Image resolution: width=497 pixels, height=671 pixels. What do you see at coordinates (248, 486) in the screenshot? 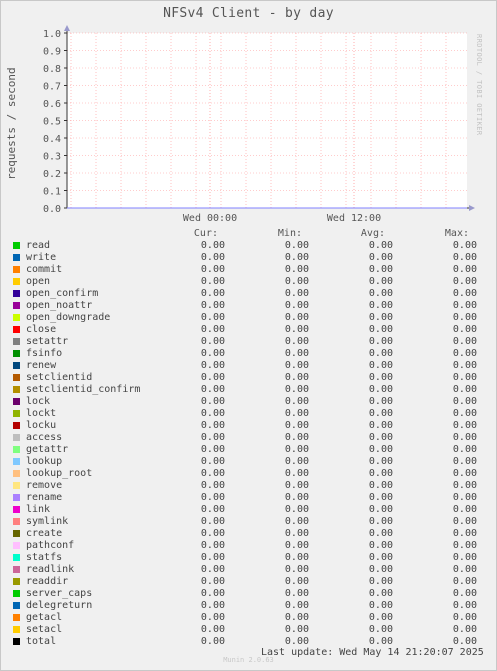
I see `legend-row: remove 0.00 0.00 0.00 0.00` at bounding box center [248, 486].